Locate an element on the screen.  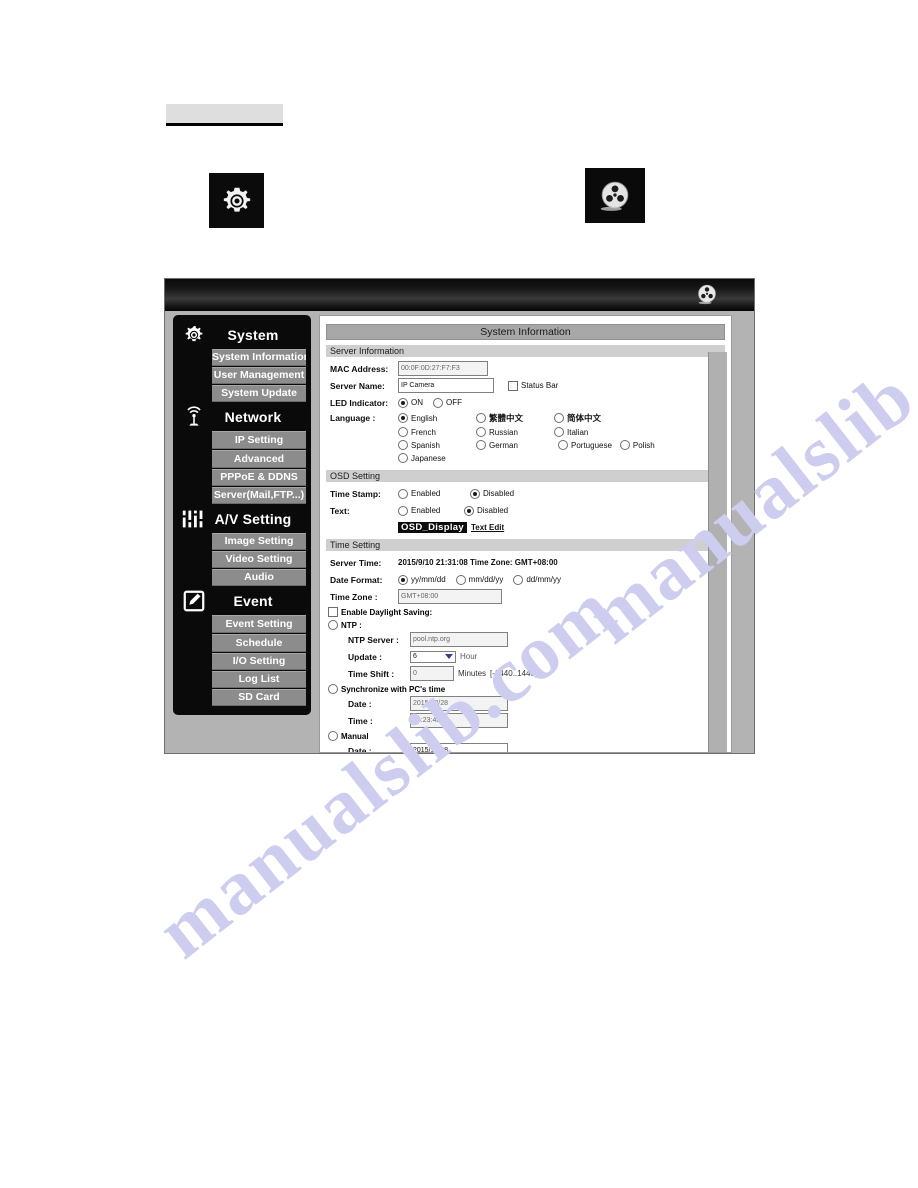
sync-time-input: 16:23:43 is located at coordinates (459, 720).